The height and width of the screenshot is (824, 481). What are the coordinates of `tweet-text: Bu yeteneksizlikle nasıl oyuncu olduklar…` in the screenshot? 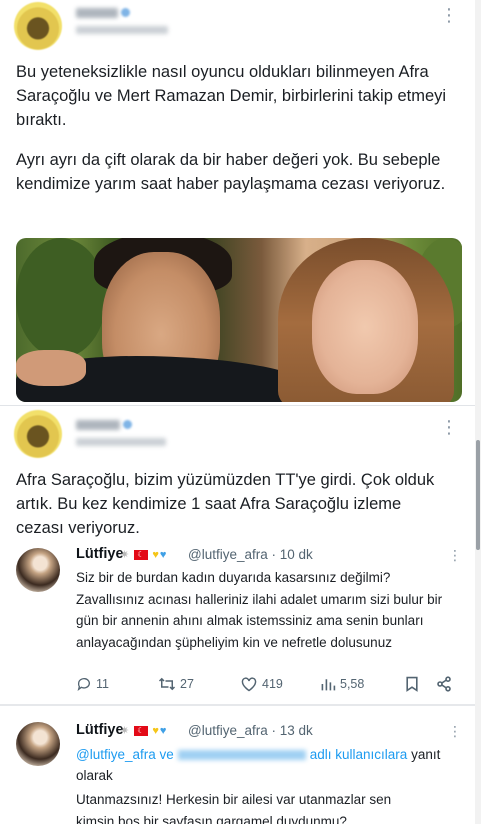 It's located at (231, 96).